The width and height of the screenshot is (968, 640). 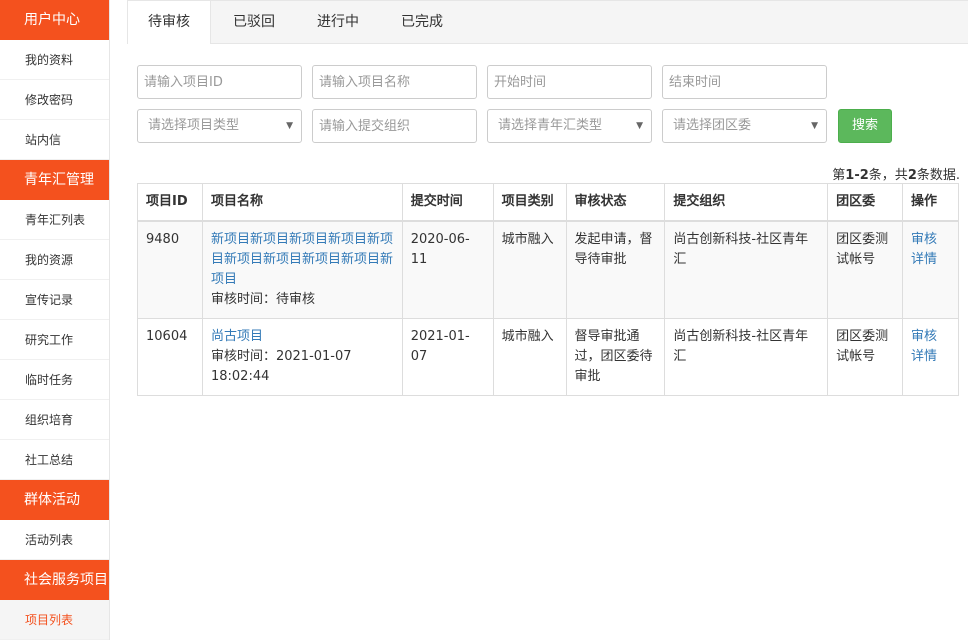 I want to click on project-name-input, so click(x=397, y=82).